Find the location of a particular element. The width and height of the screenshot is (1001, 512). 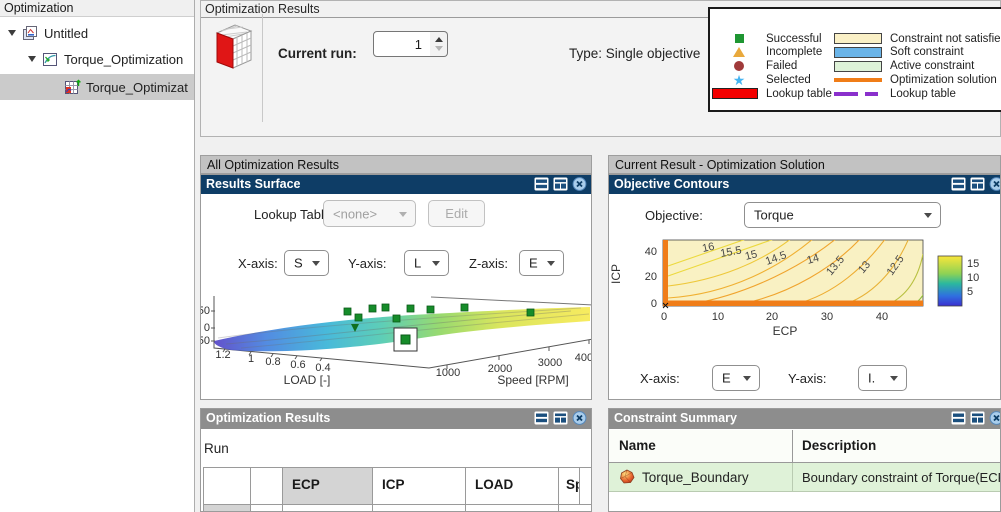

legend-item: ★ Selected is located at coordinates (772, 80).